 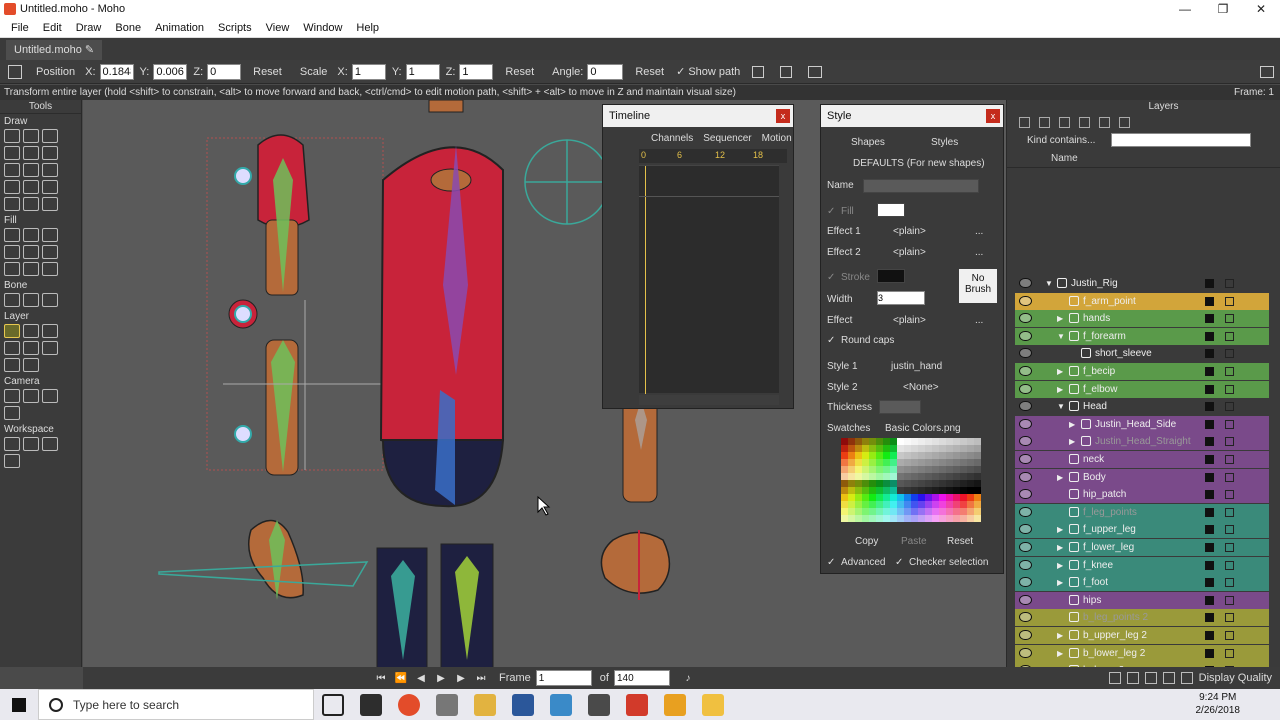 I want to click on panel-toggle-icon, so click(x=1267, y=71).